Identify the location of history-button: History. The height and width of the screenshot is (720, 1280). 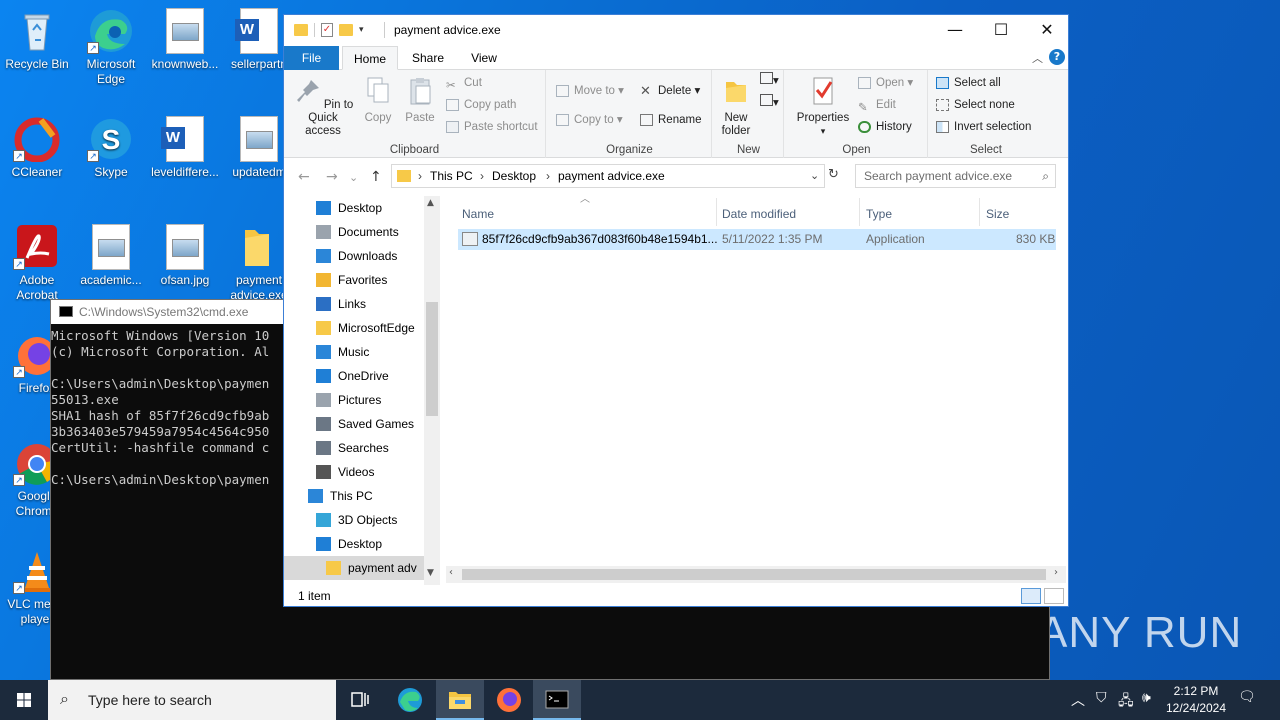
(885, 127).